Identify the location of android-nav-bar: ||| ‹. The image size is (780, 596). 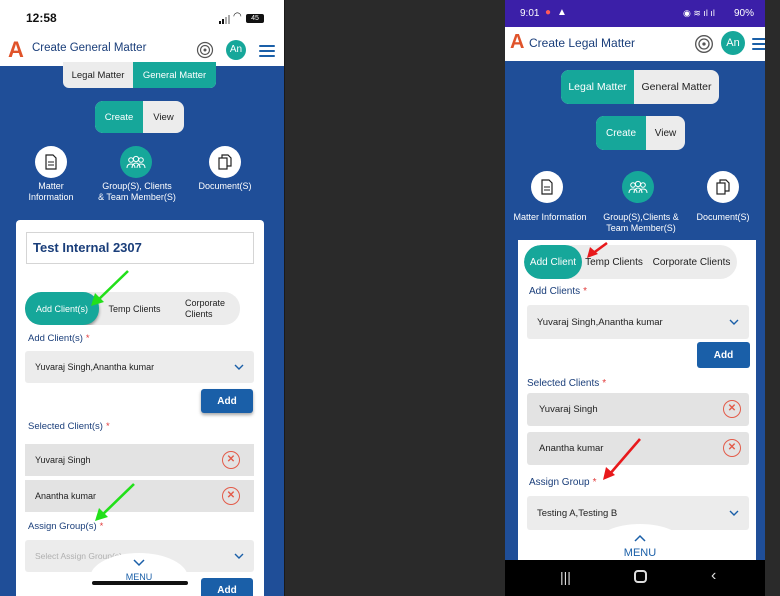
(635, 578).